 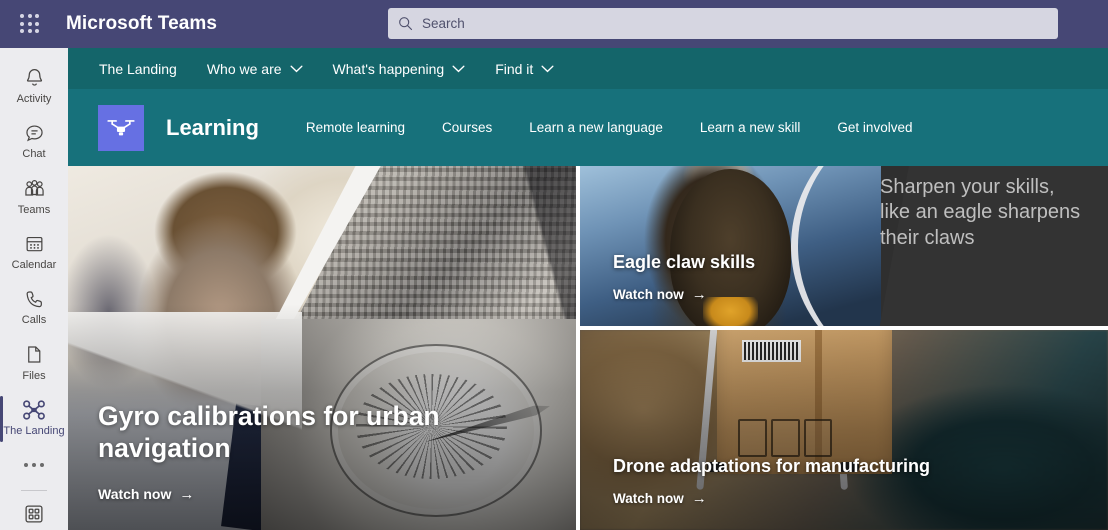 I want to click on sub-nav-learn-a-new-skill: Learn a new skill, so click(x=750, y=127).